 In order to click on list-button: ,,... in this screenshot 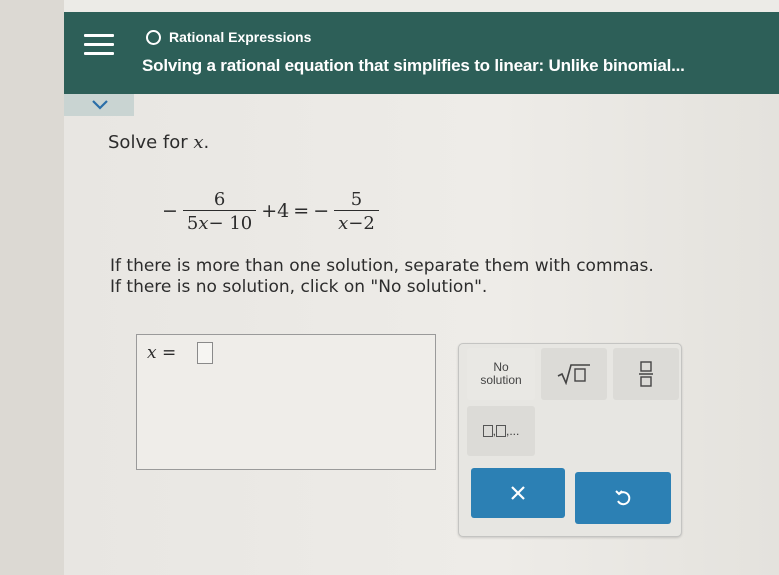, I will do `click(501, 431)`.